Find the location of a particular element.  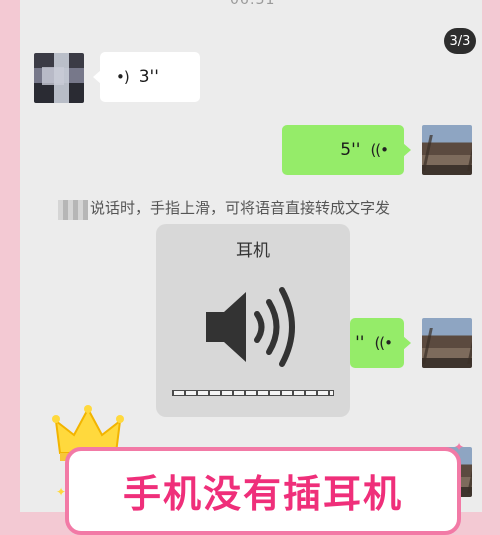

page-indicator: 3/3 is located at coordinates (460, 41).